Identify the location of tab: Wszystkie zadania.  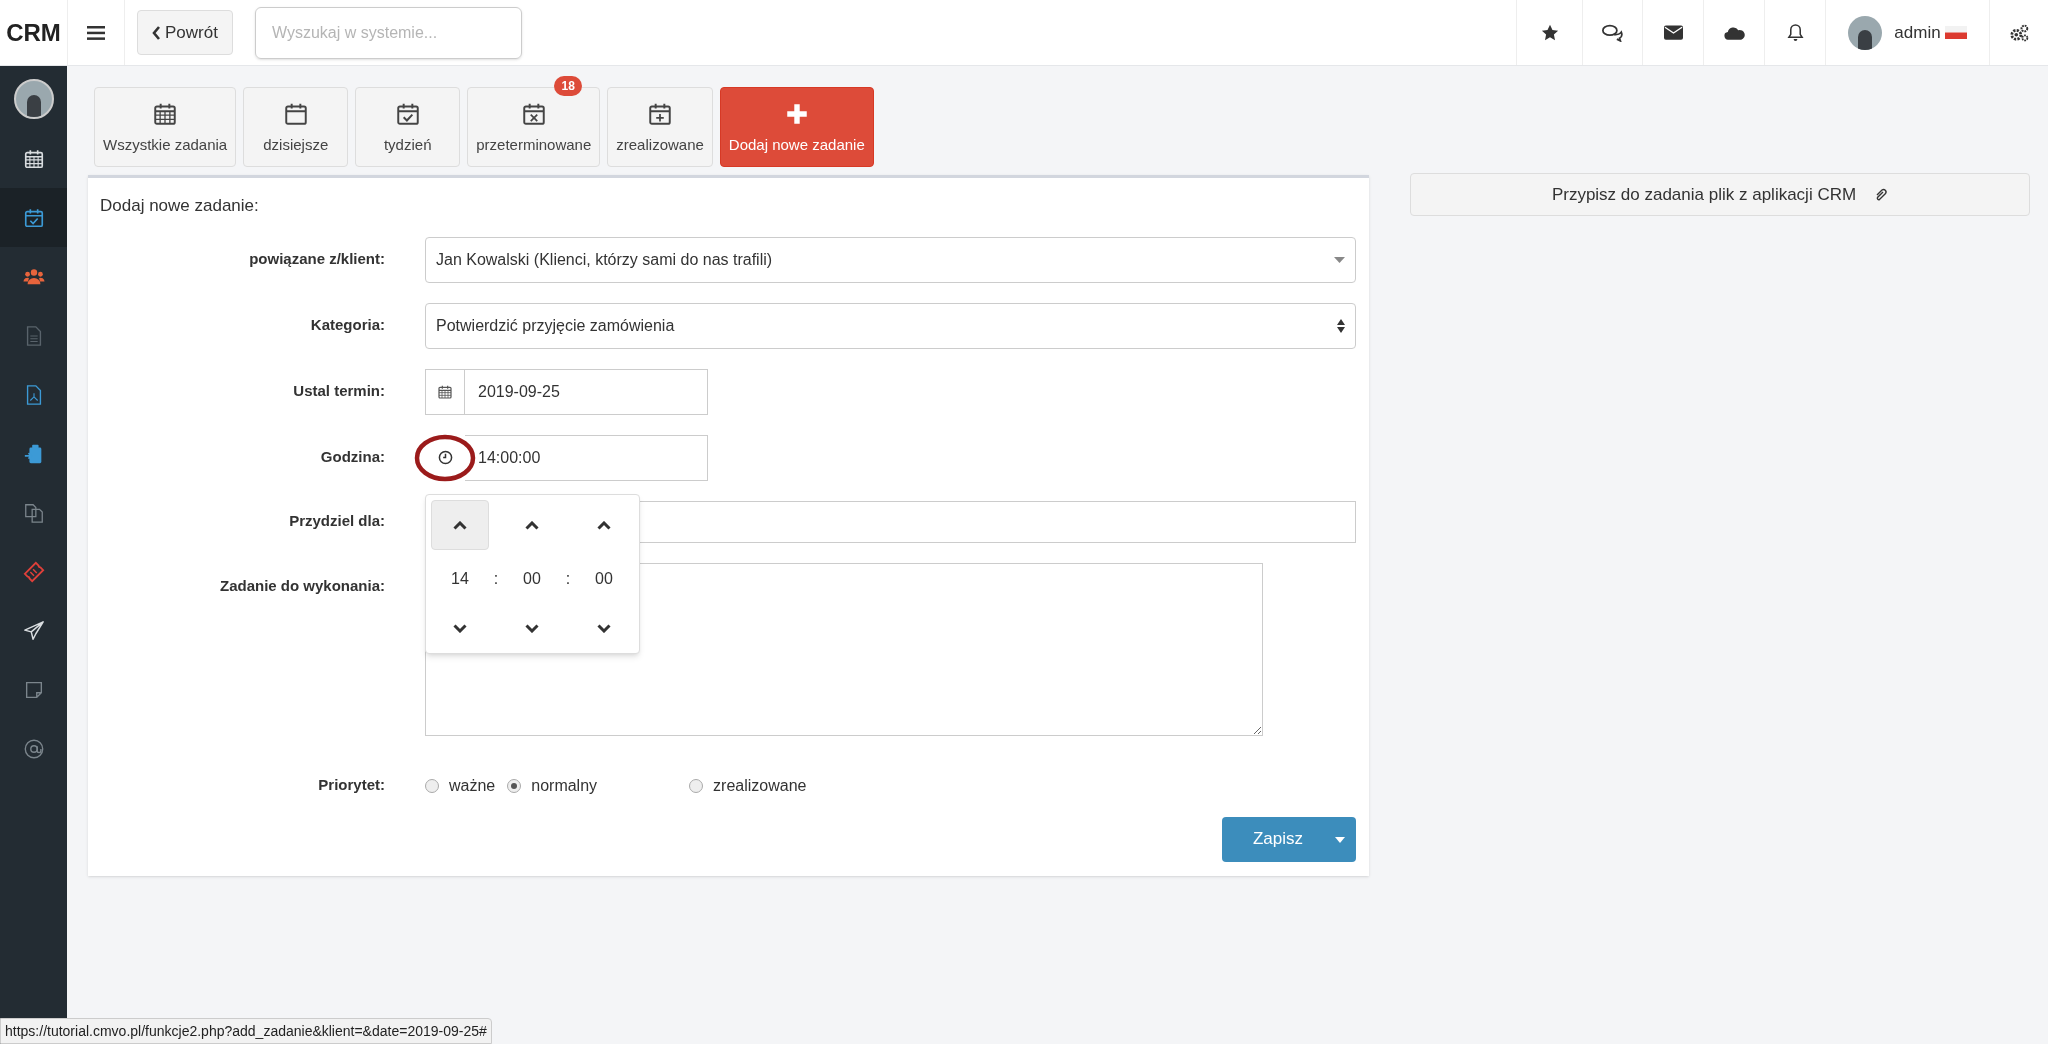
(165, 127).